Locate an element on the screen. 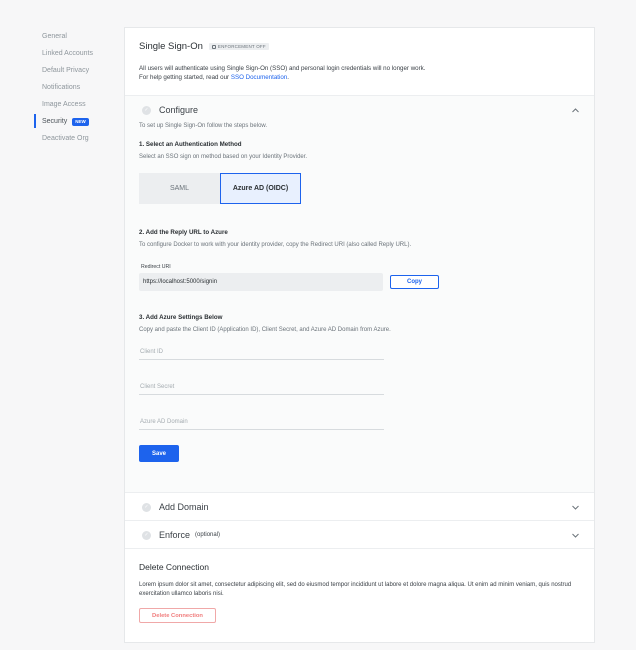 Image resolution: width=636 pixels, height=650 pixels. redirect-uri-label: Redirect URI is located at coordinates (156, 267).